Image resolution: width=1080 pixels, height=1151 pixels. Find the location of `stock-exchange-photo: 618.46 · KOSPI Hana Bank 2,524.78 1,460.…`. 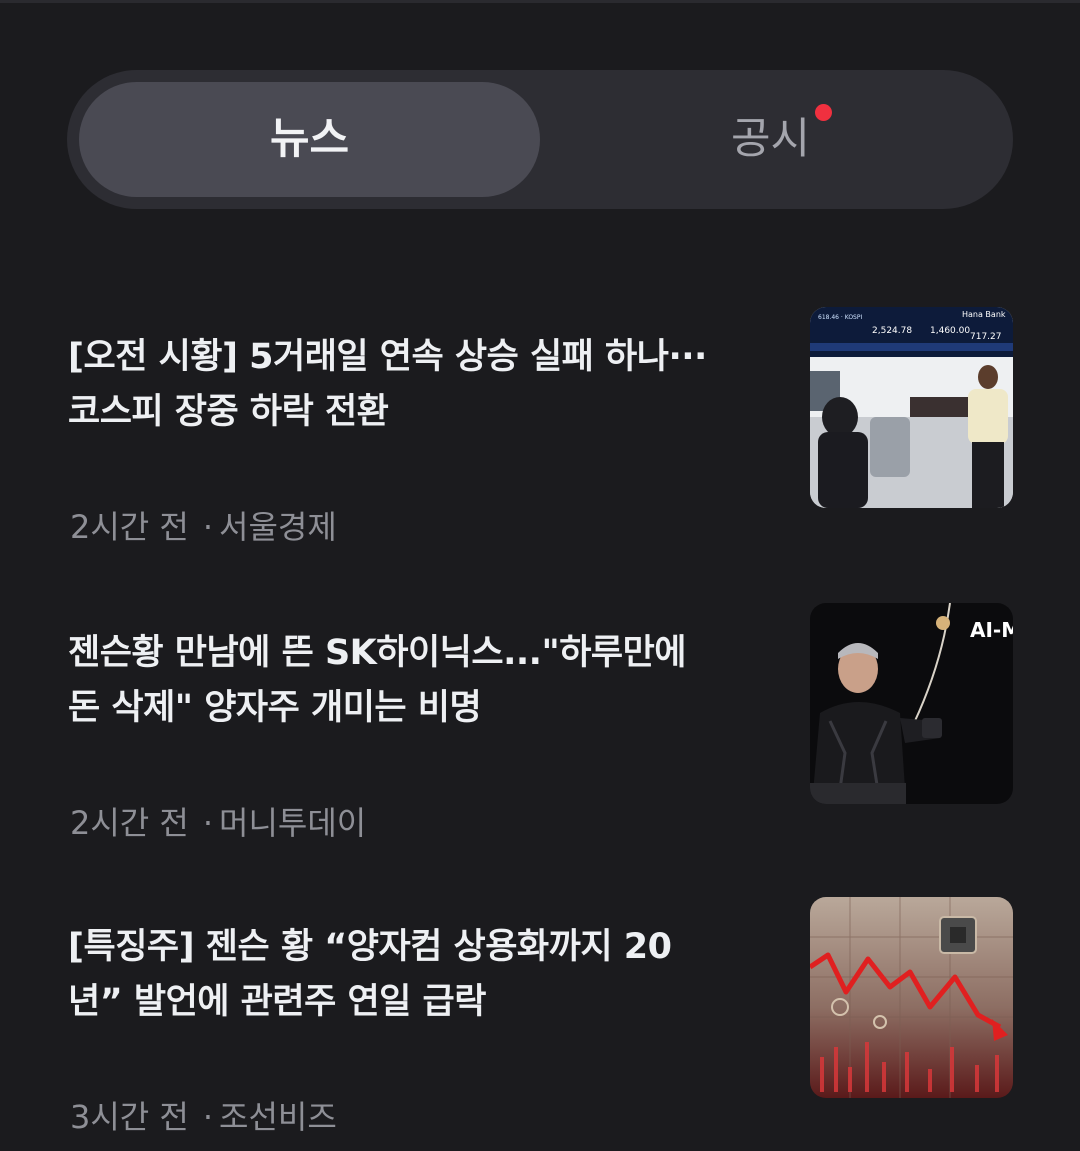

stock-exchange-photo: 618.46 · KOSPI Hana Bank 2,524.78 1,460.… is located at coordinates (911, 407).